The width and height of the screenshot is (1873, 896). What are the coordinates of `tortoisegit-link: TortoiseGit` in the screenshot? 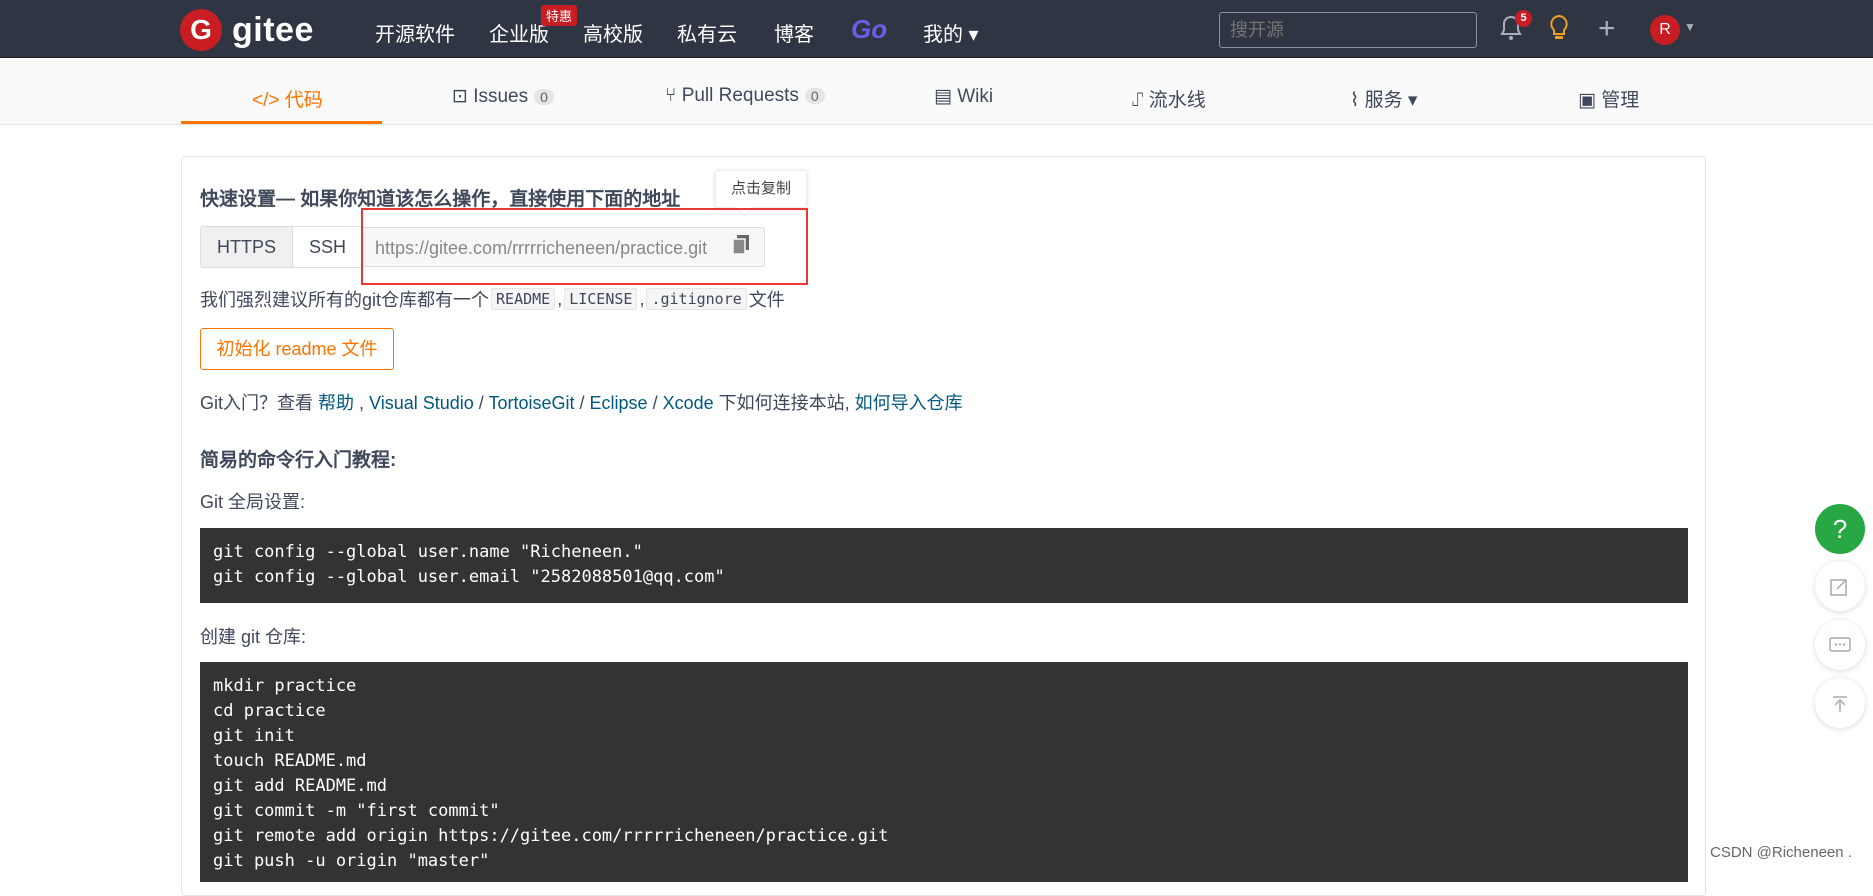 It's located at (531, 403).